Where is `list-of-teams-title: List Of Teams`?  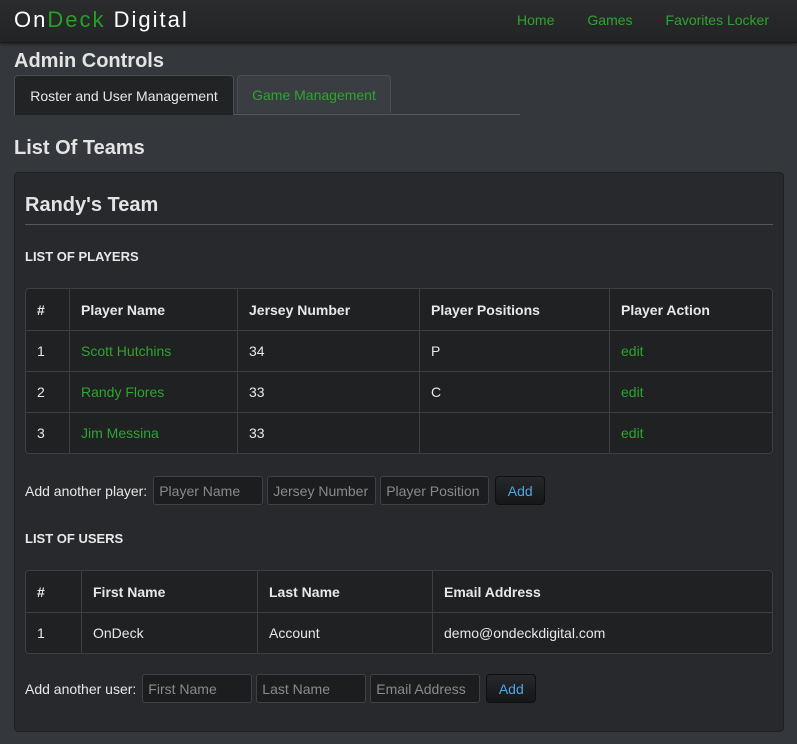
list-of-teams-title: List Of Teams is located at coordinates (79, 148).